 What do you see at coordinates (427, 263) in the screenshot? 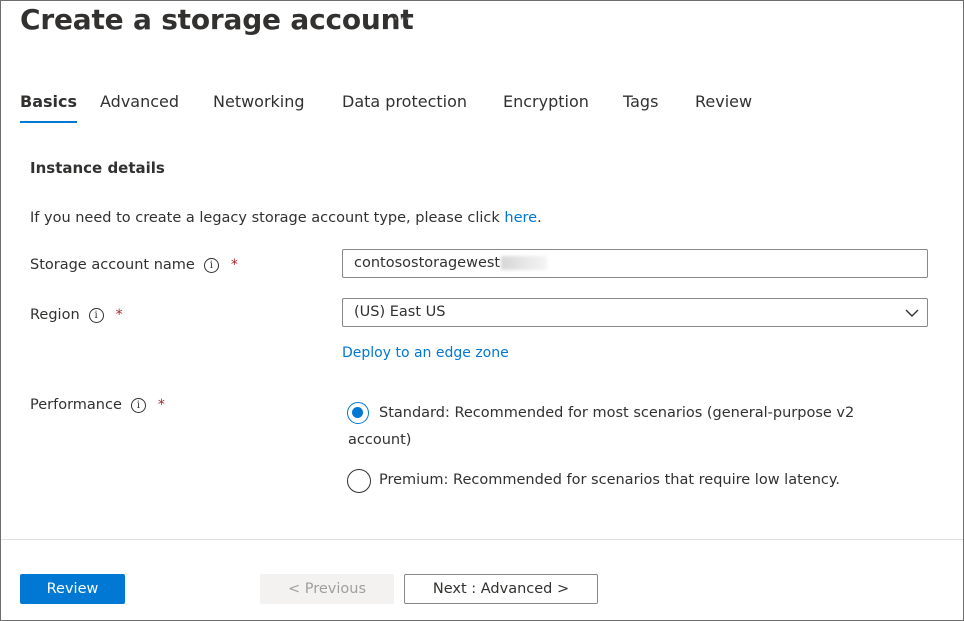
I see `storage-account-name-value: contosostoragewest` at bounding box center [427, 263].